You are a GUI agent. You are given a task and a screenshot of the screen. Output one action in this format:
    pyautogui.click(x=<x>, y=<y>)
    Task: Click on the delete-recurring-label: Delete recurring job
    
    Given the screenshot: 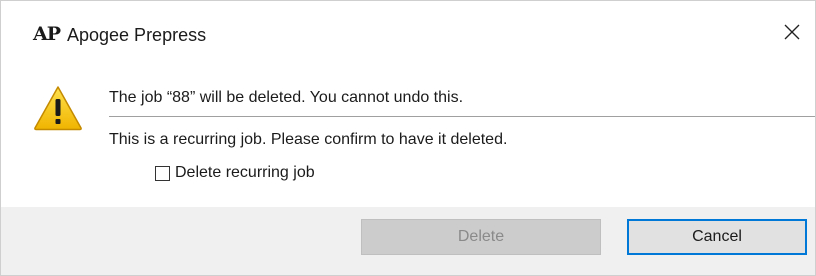 What is the action you would take?
    pyautogui.click(x=245, y=173)
    